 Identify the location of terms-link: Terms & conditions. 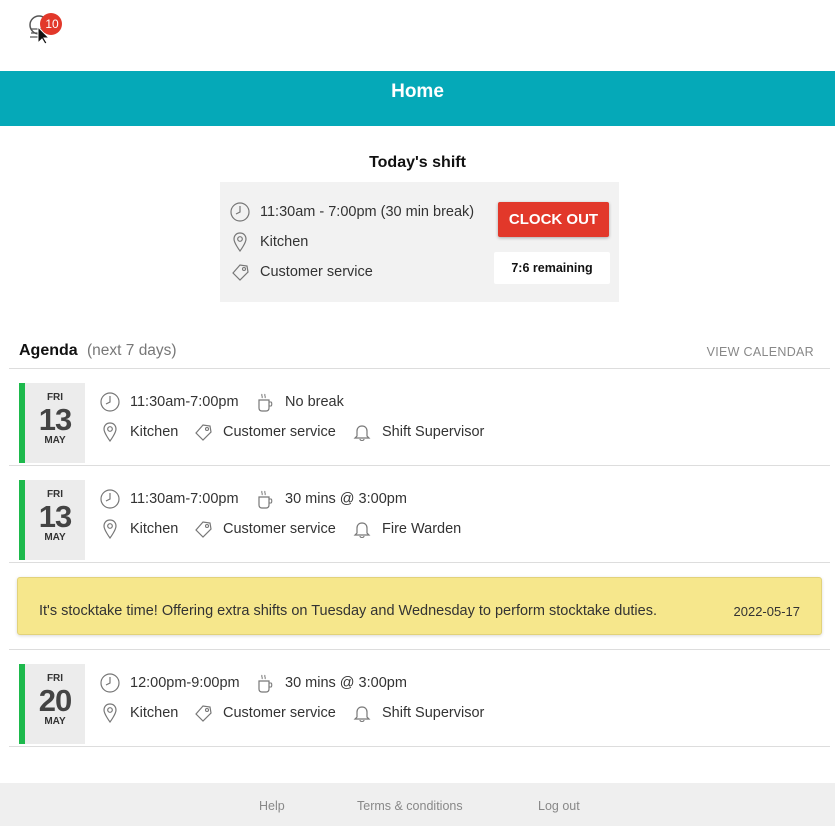
(410, 806).